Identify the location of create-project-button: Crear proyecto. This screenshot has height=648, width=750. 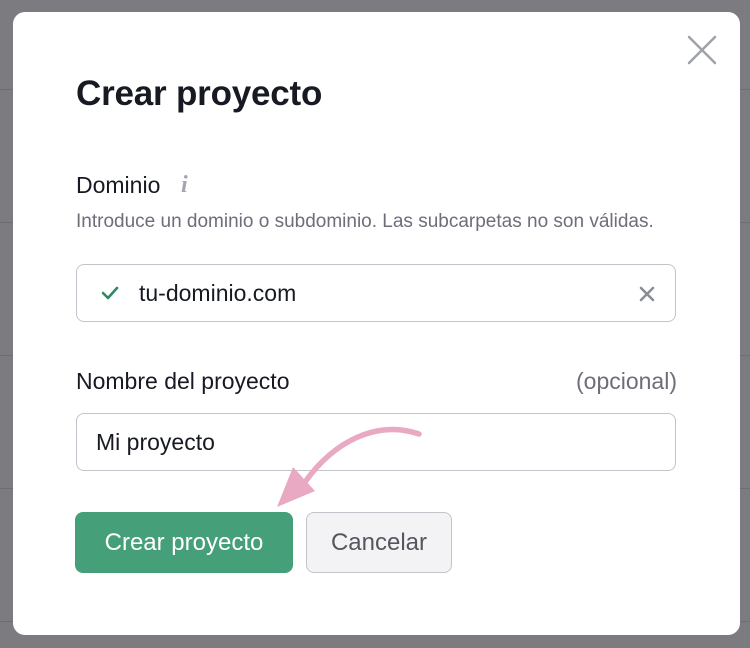
(184, 542).